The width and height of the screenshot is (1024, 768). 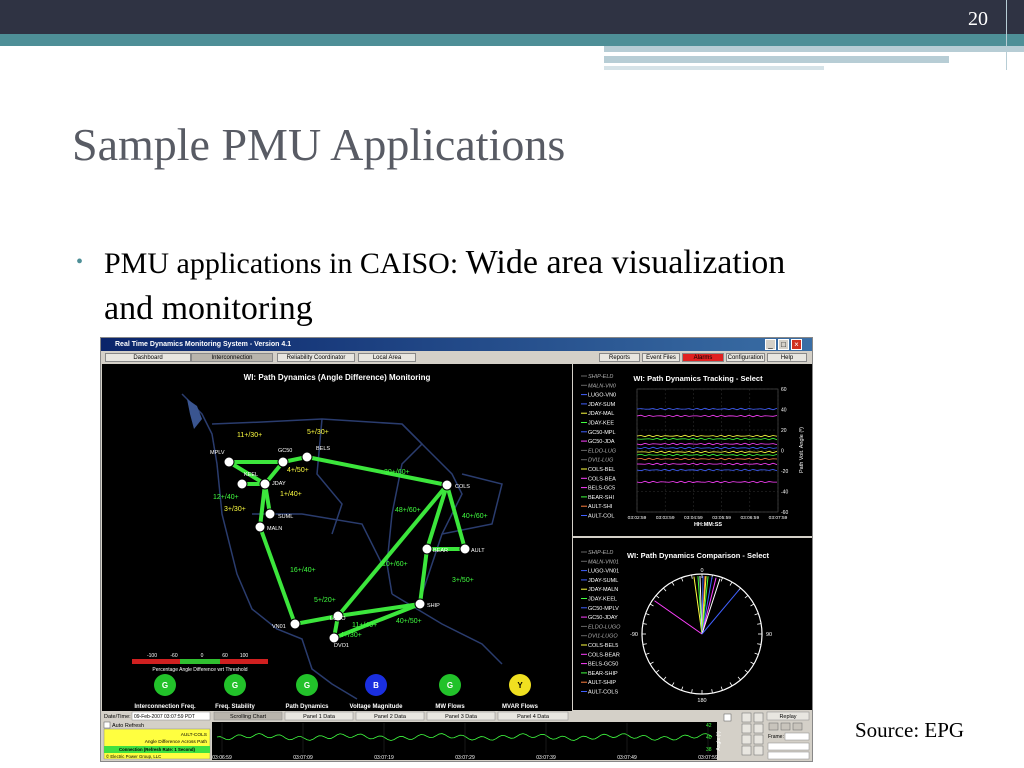 What do you see at coordinates (603, 637) in the screenshot?
I see `legend-entry: DVI1-LUGO` at bounding box center [603, 637].